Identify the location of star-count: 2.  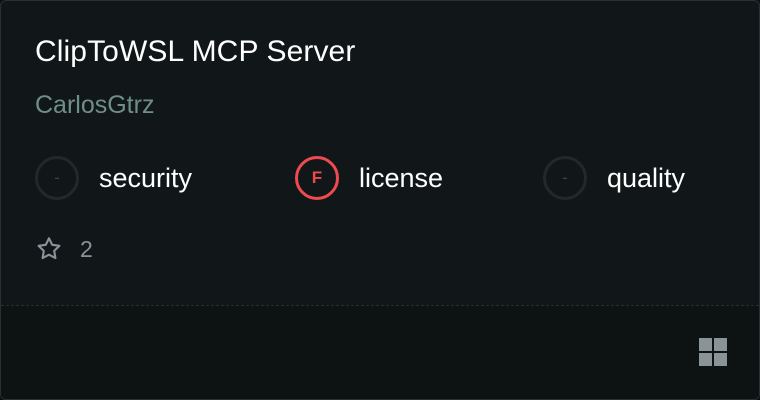
(64, 249).